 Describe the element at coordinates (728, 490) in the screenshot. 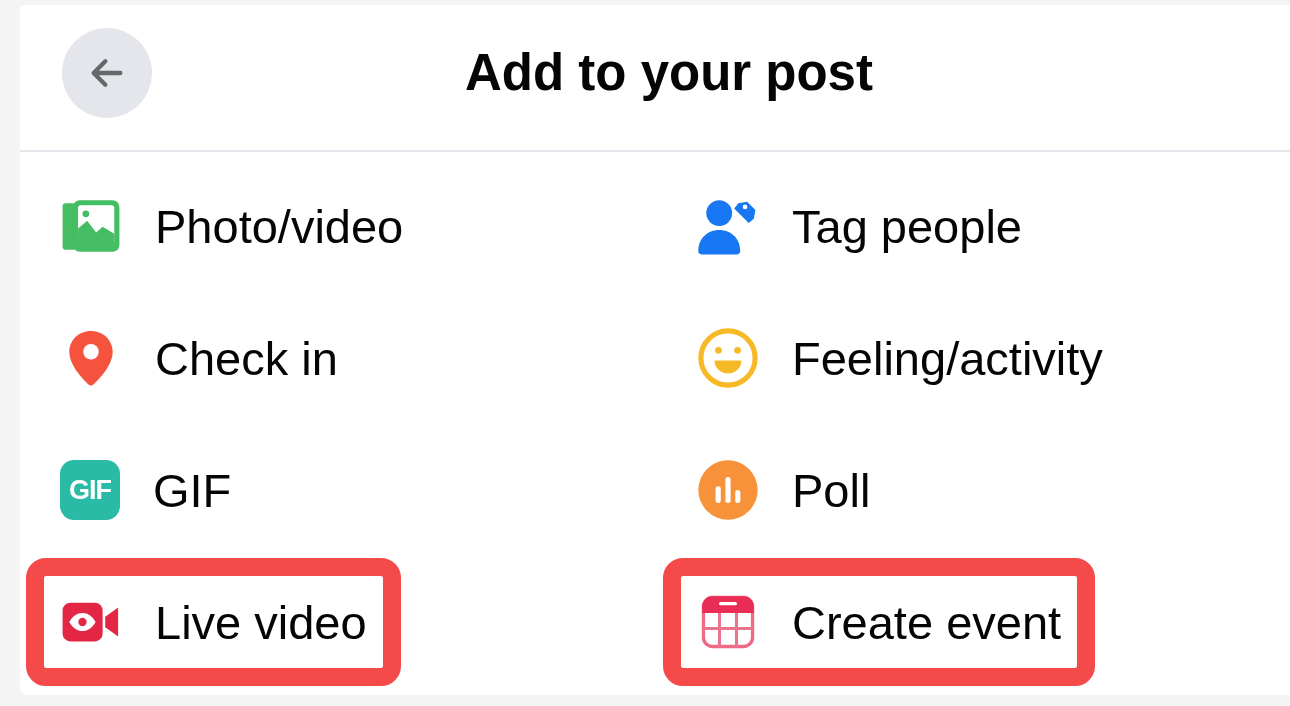

I see `poll-icon` at that location.